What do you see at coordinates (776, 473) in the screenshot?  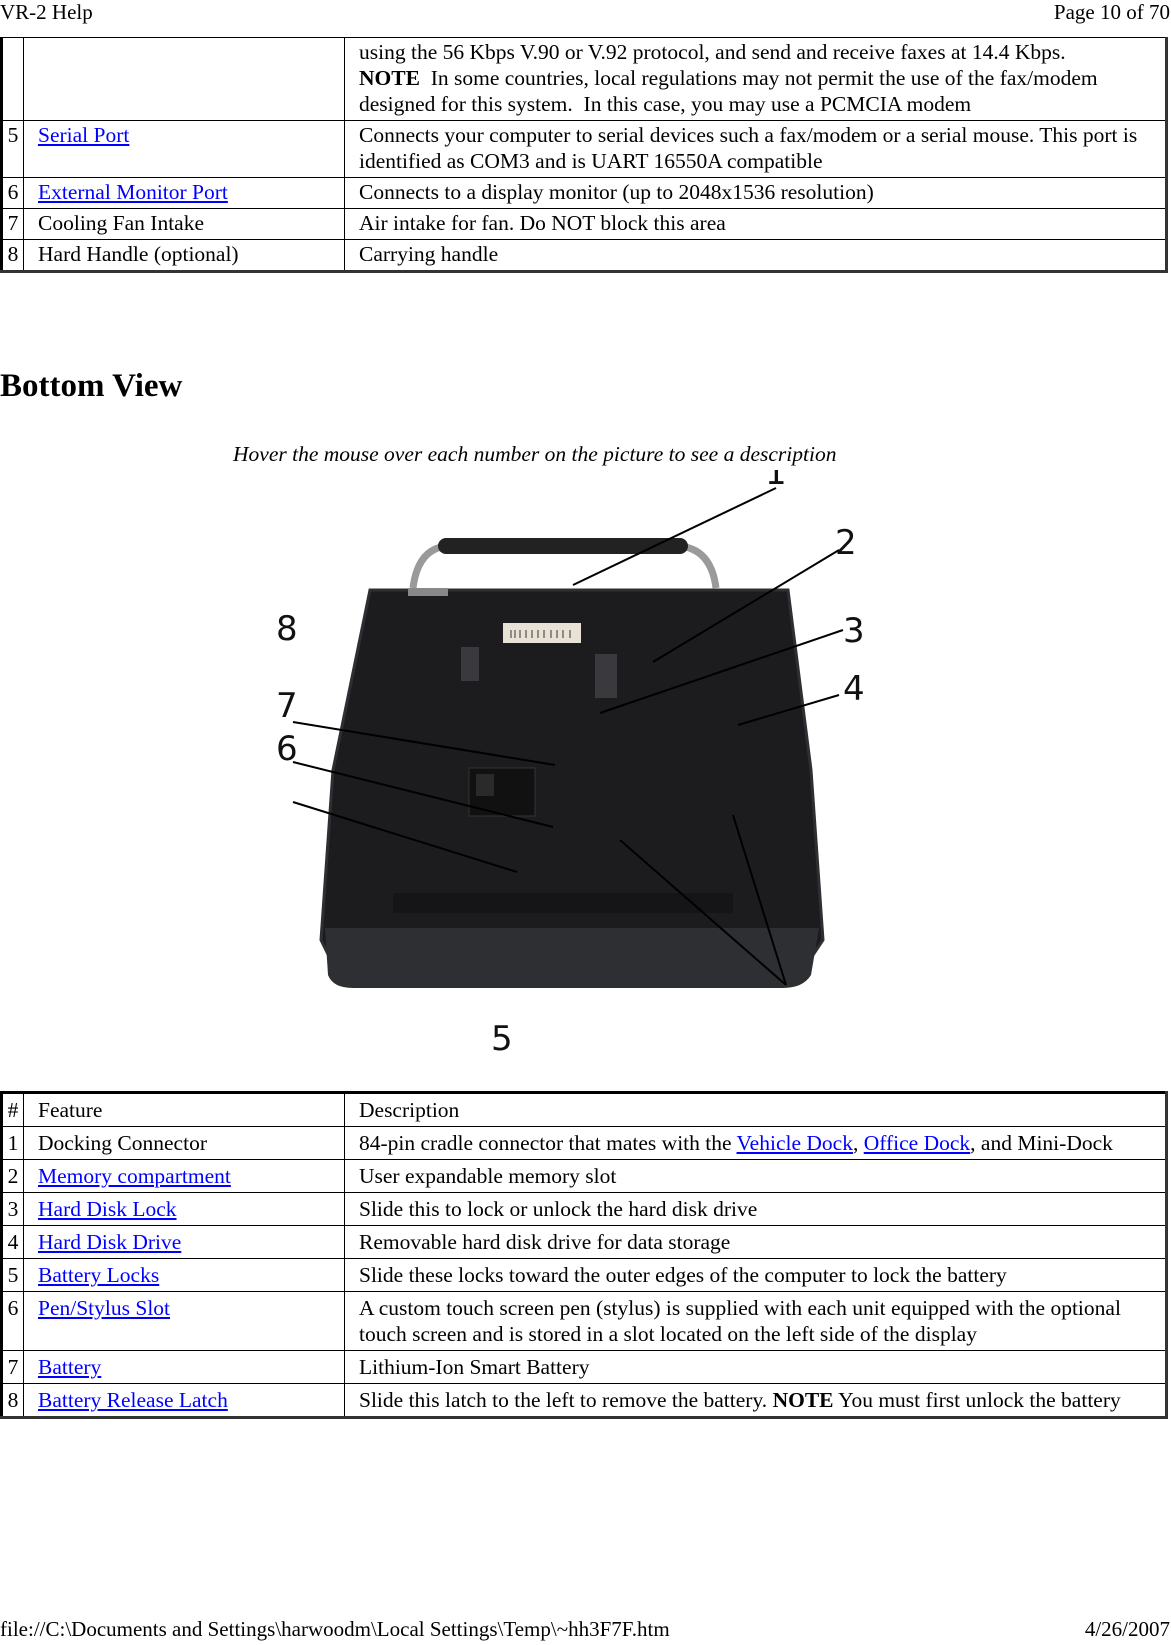 I see `callout-1: 1` at bounding box center [776, 473].